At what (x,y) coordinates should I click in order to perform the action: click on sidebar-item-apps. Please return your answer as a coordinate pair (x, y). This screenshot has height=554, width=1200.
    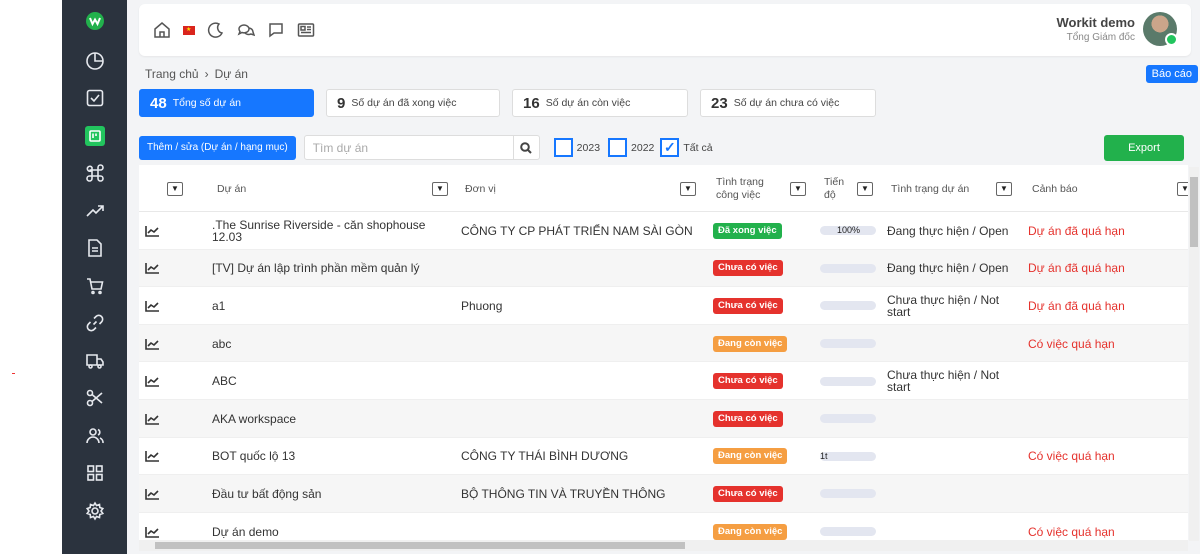
    Looking at the image, I should click on (94, 474).